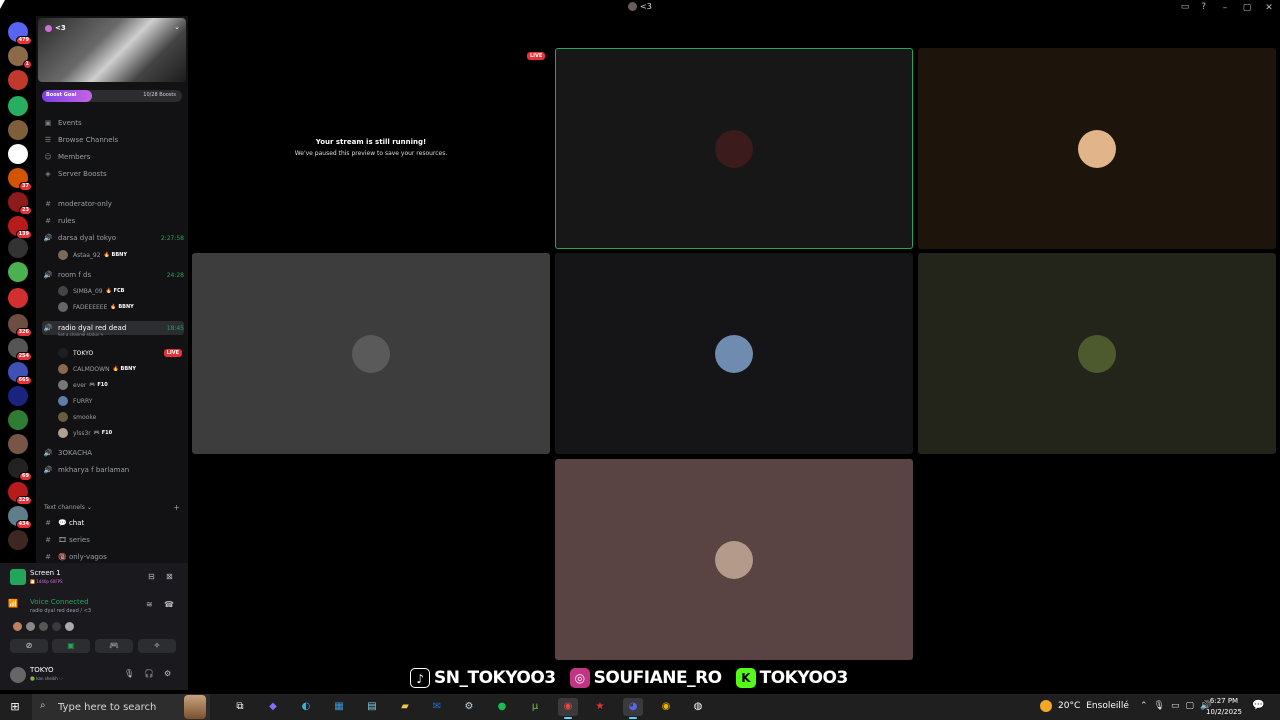 This screenshot has width=1280, height=720. Describe the element at coordinates (1225, 8) in the screenshot. I see `minimize-button: –` at that location.